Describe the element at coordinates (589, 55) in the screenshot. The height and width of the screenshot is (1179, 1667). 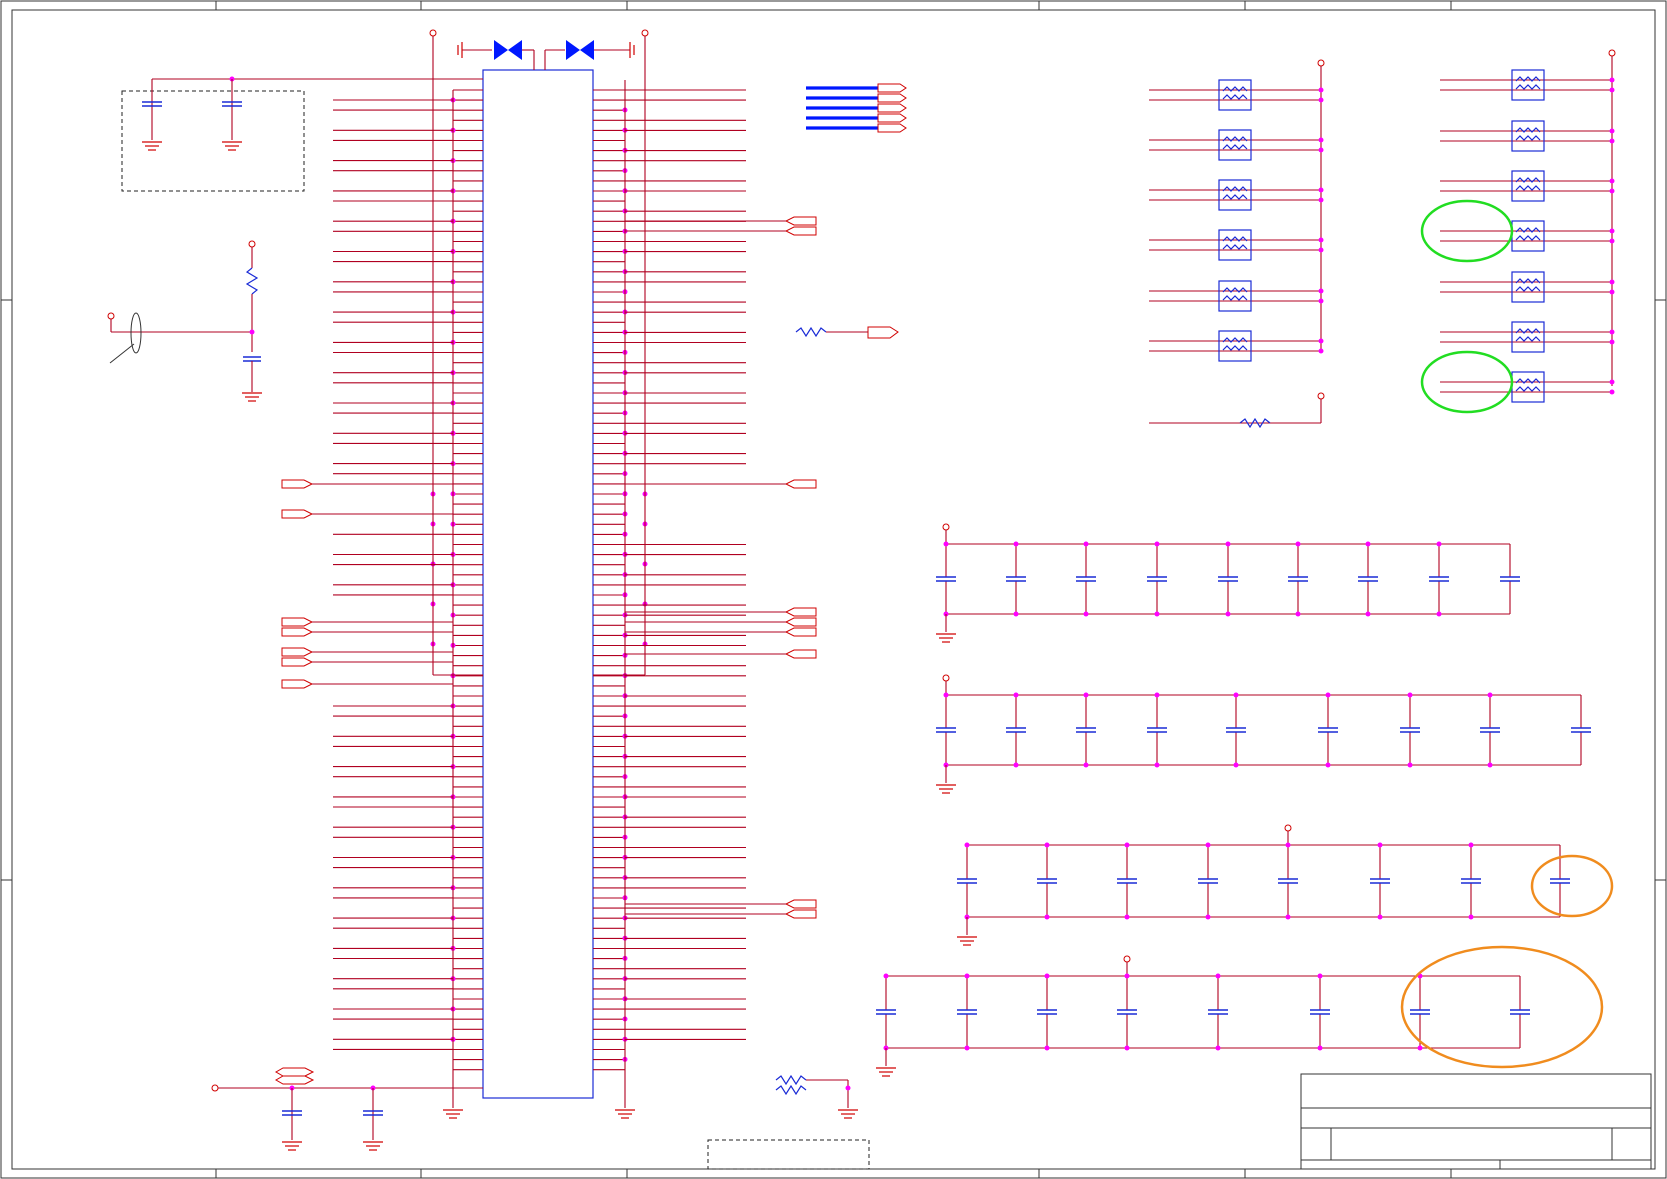
I see `jumper-symbol-right` at that location.